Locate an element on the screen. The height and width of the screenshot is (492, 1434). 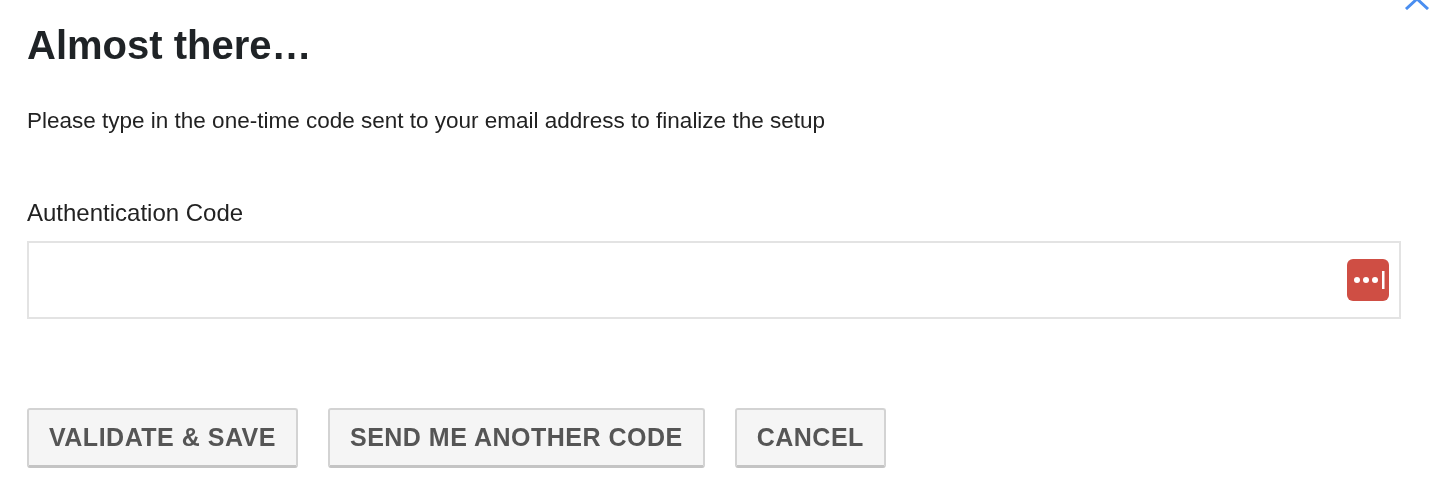
instructions-text: Please type in the one-time code sent to your email address to finalize the setup is located at coordinates (426, 121).